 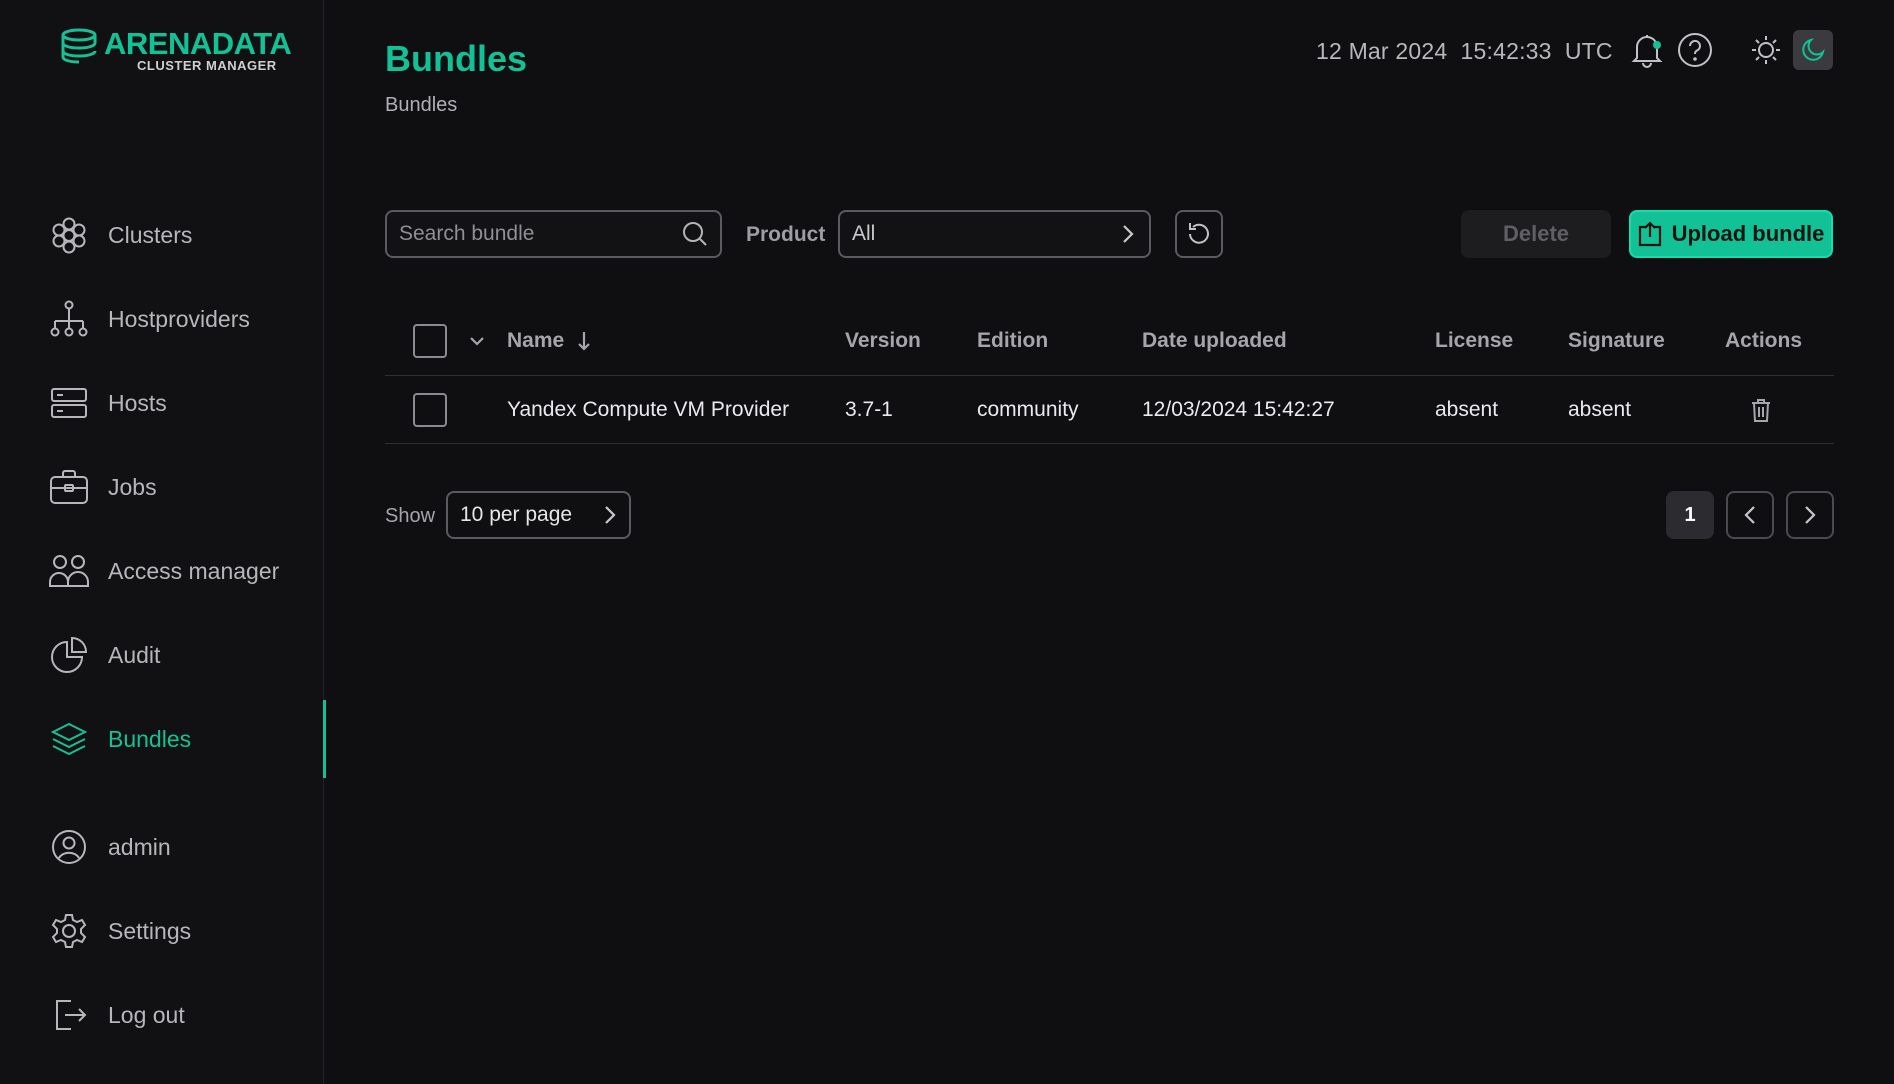 I want to click on delete-bundle-button, so click(x=1761, y=409).